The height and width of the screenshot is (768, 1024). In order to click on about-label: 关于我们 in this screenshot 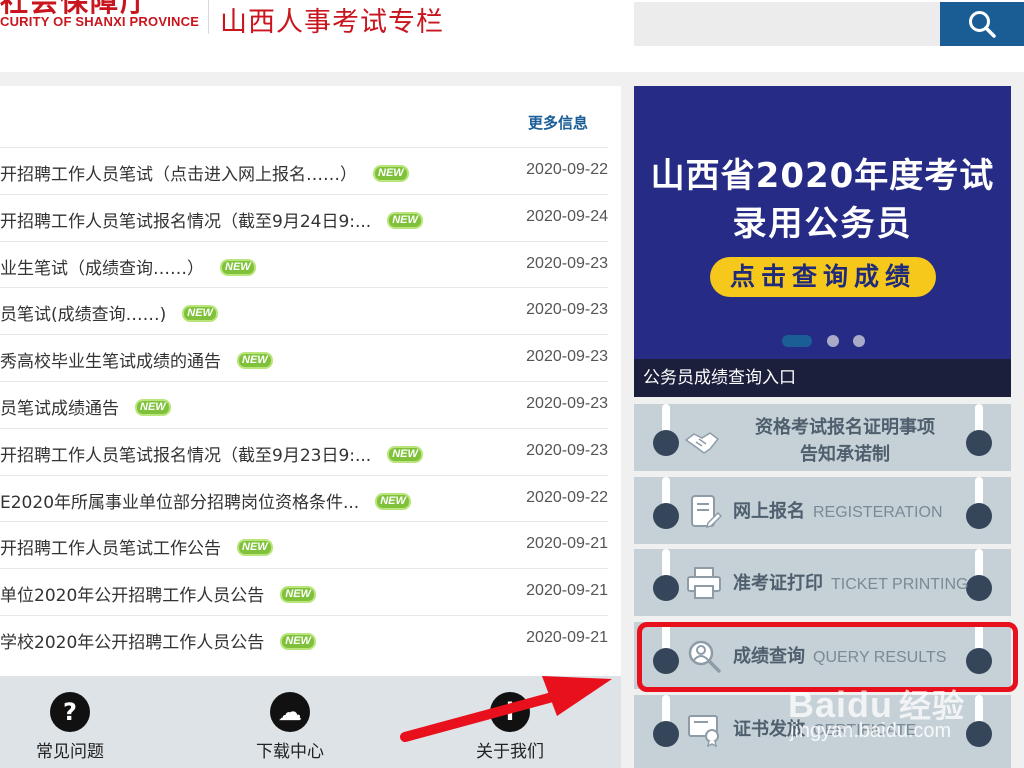, I will do `click(510, 752)`.